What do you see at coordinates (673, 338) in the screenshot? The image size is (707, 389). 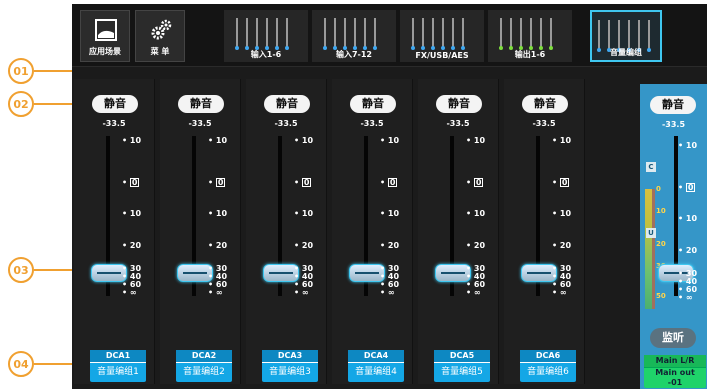 I see `monitor-button: 监听` at bounding box center [673, 338].